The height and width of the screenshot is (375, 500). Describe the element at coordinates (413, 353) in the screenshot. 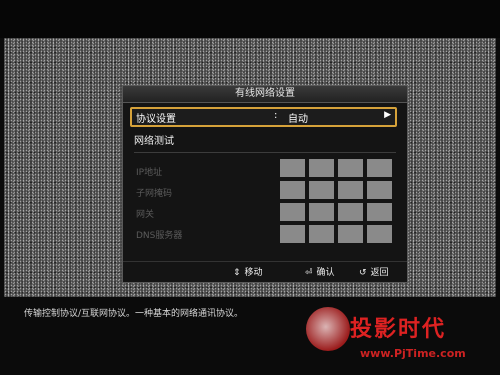

I see `watermark-url: www.PjTime.com` at that location.